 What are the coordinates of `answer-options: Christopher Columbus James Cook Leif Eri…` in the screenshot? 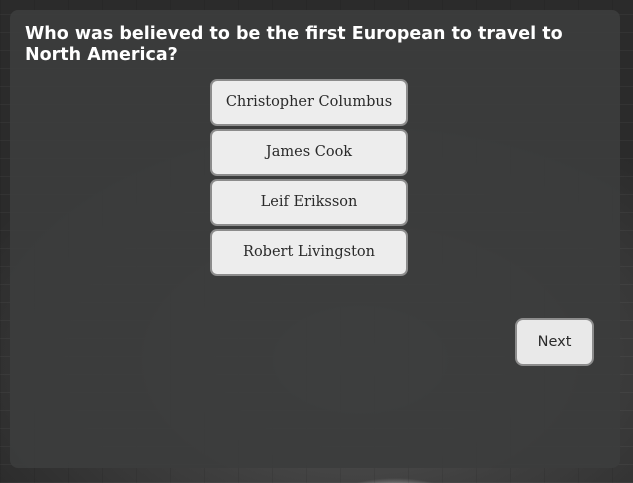 It's located at (309, 179).